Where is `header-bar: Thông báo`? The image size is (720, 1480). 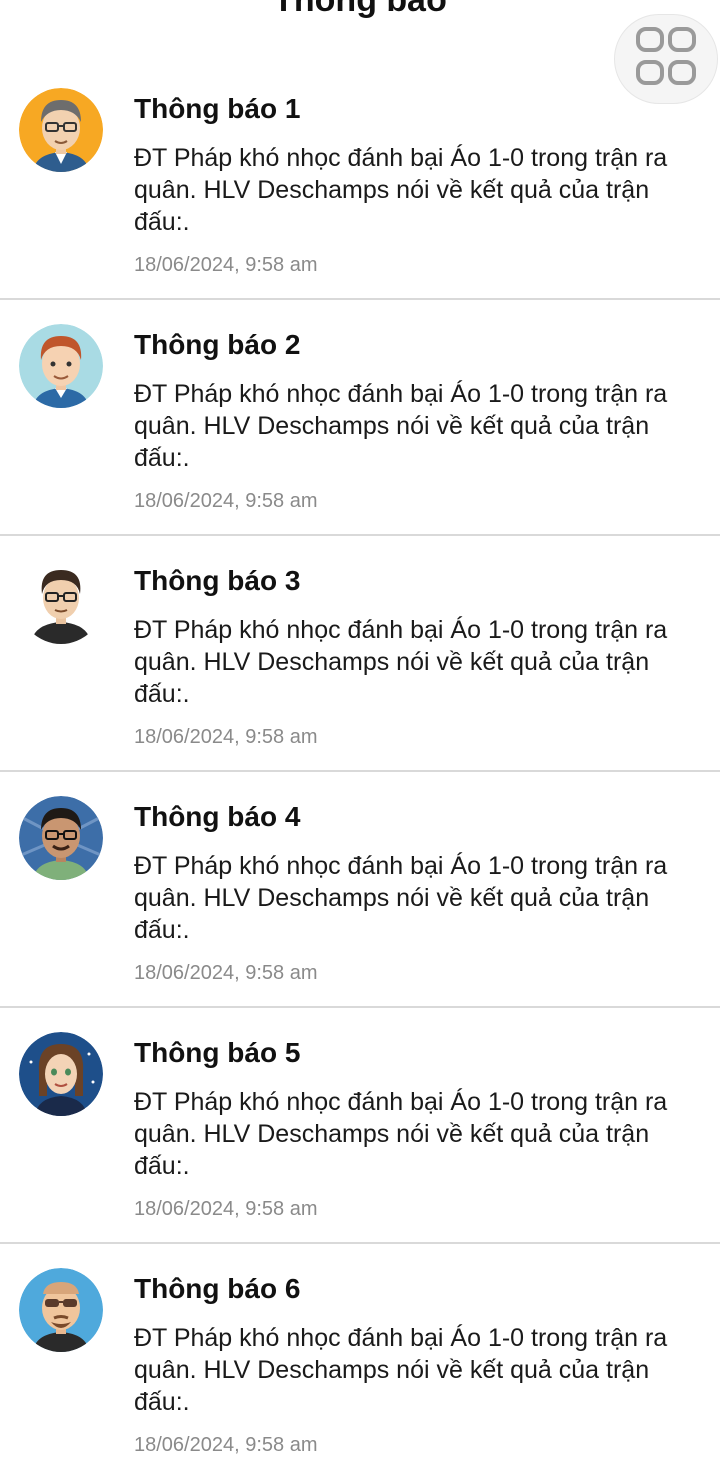 header-bar: Thông báo is located at coordinates (360, 35).